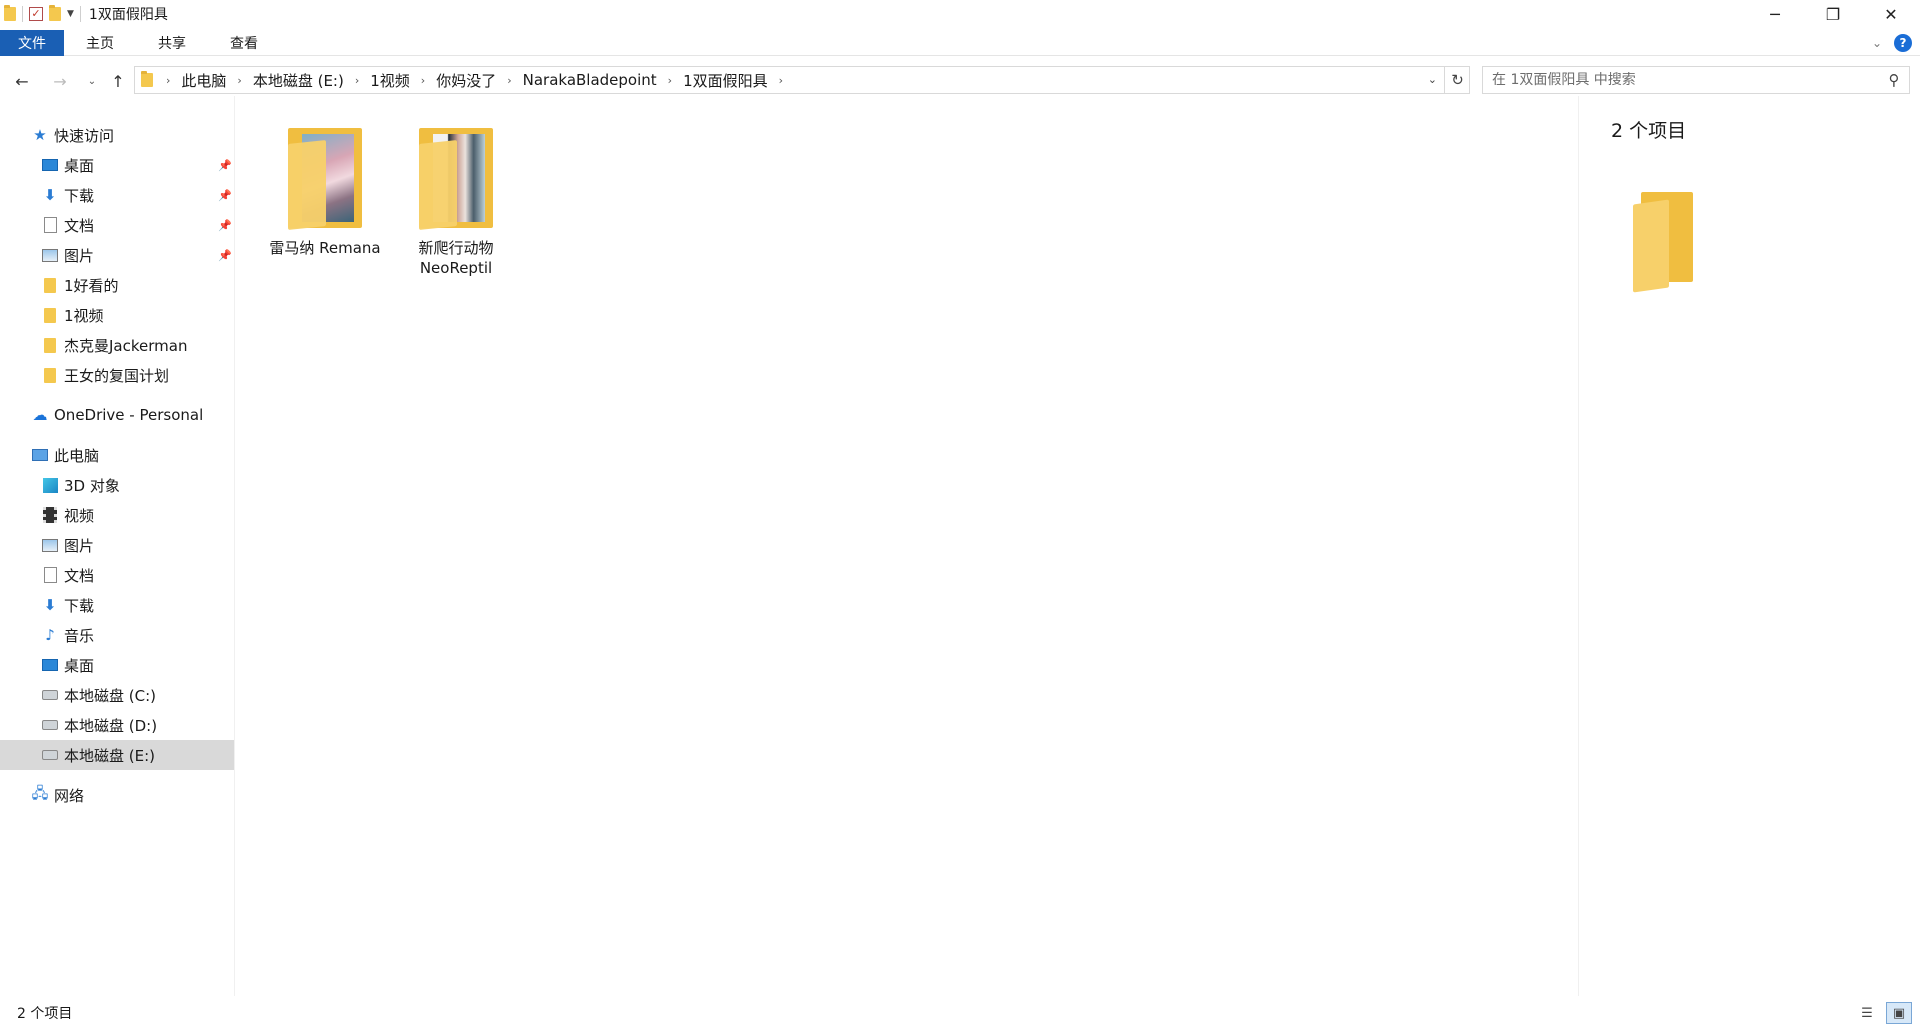 The width and height of the screenshot is (1920, 1030). I want to click on sidebar-item-pc-desktop: 桌面, so click(117, 665).